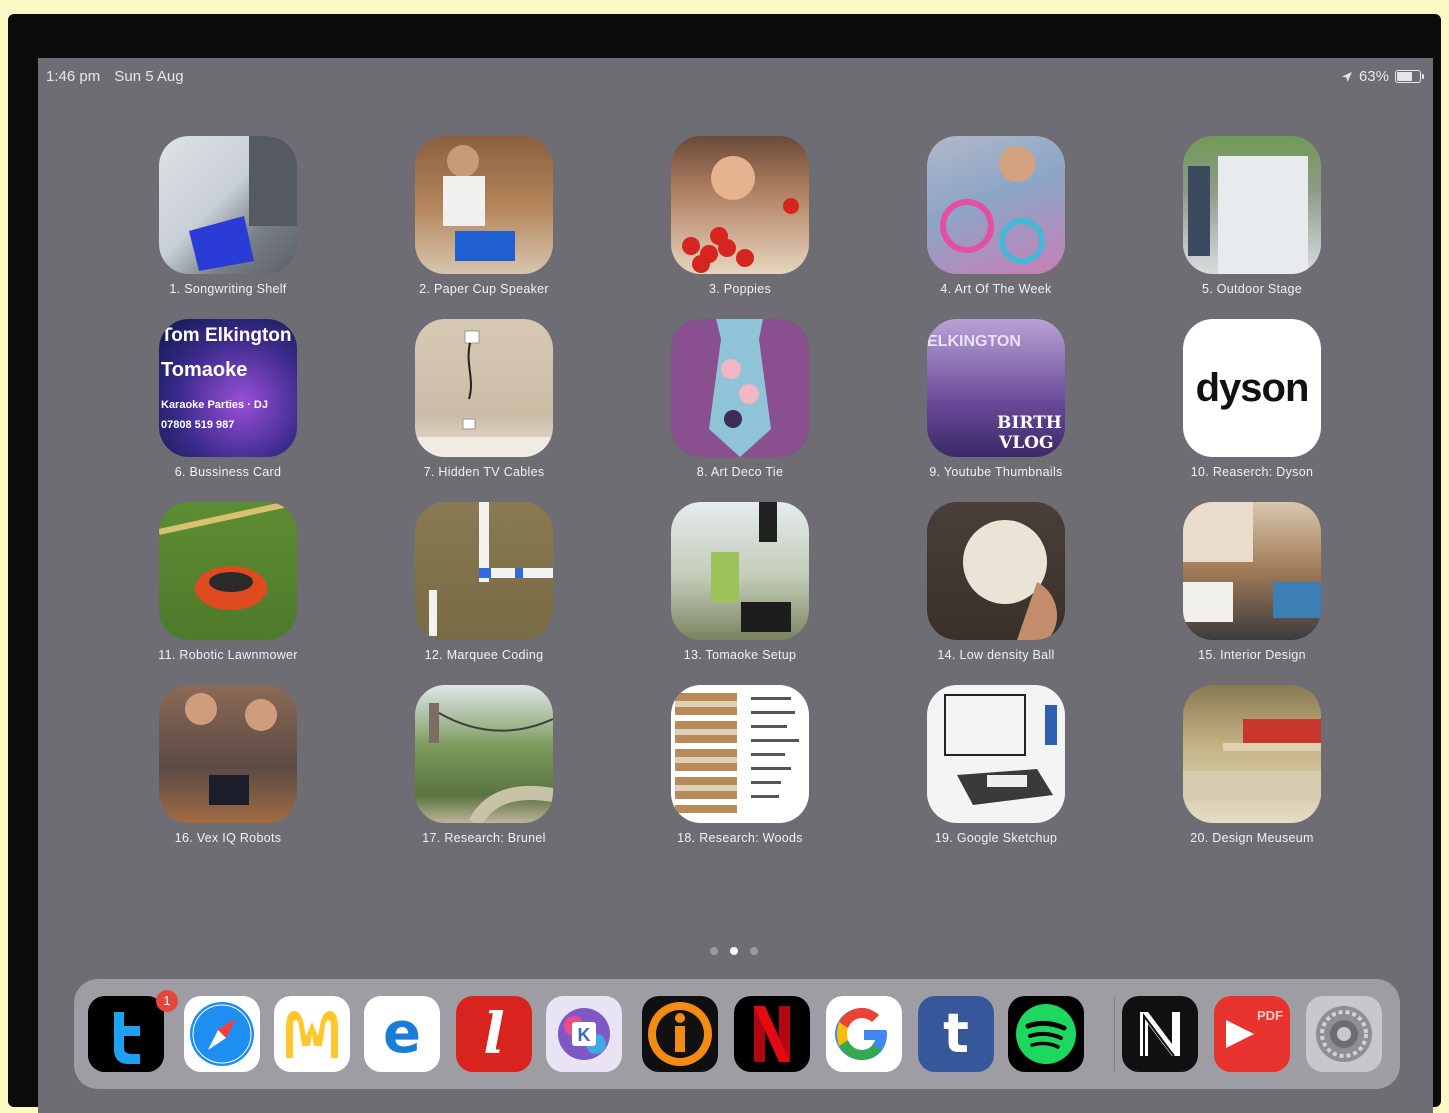 This screenshot has height=1113, width=1449. I want to click on robotic-lawnmower-photo-icon, so click(228, 571).